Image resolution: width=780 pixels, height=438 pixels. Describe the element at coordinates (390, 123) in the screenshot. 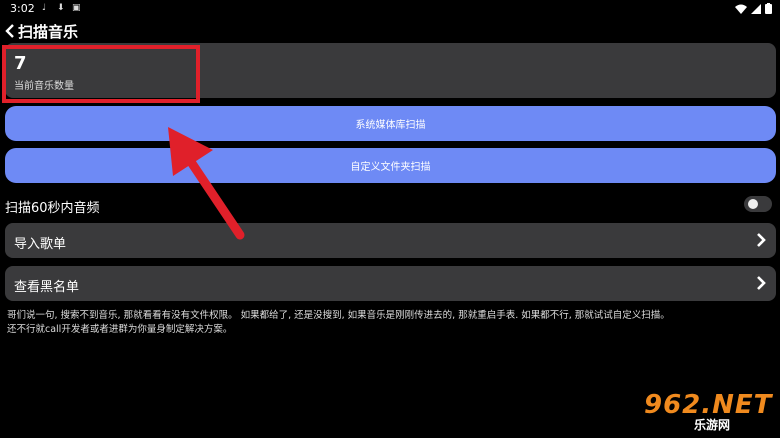

I see `system-media-scan-button: 系统媒体库扫描` at that location.